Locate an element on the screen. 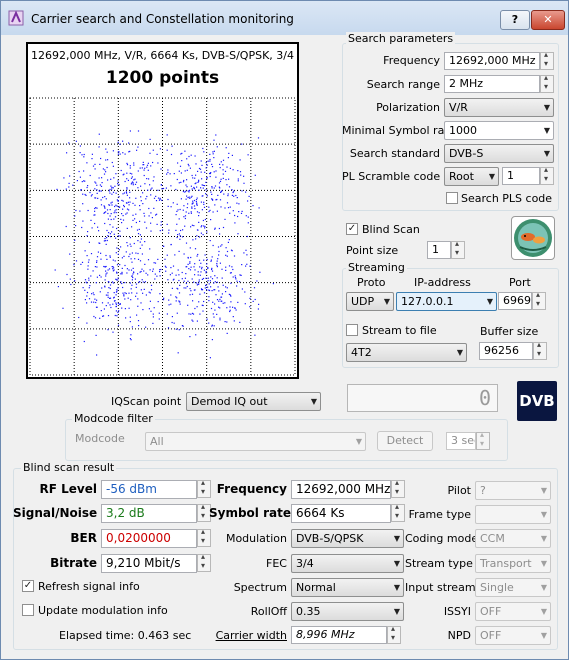 The image size is (569, 660). frequency-input: 12692,000 MHz is located at coordinates (492, 61).